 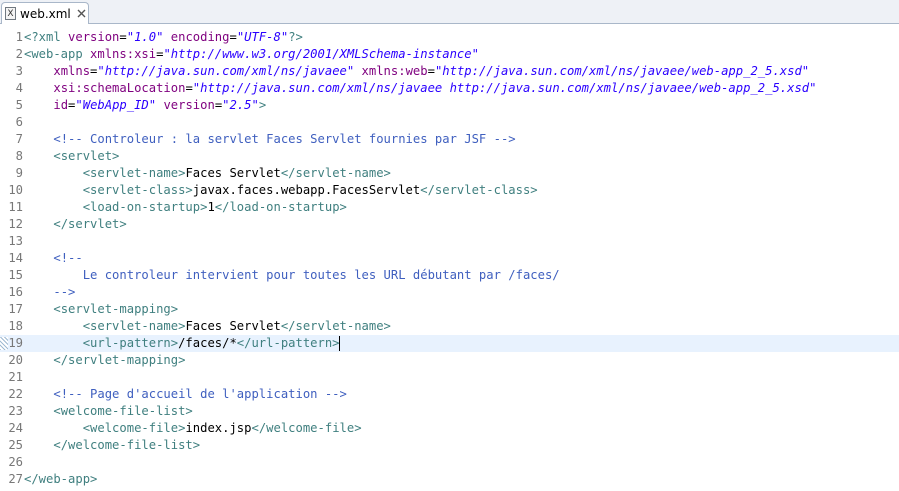 I want to click on code-token: Faces Servlet, so click(x=233, y=326).